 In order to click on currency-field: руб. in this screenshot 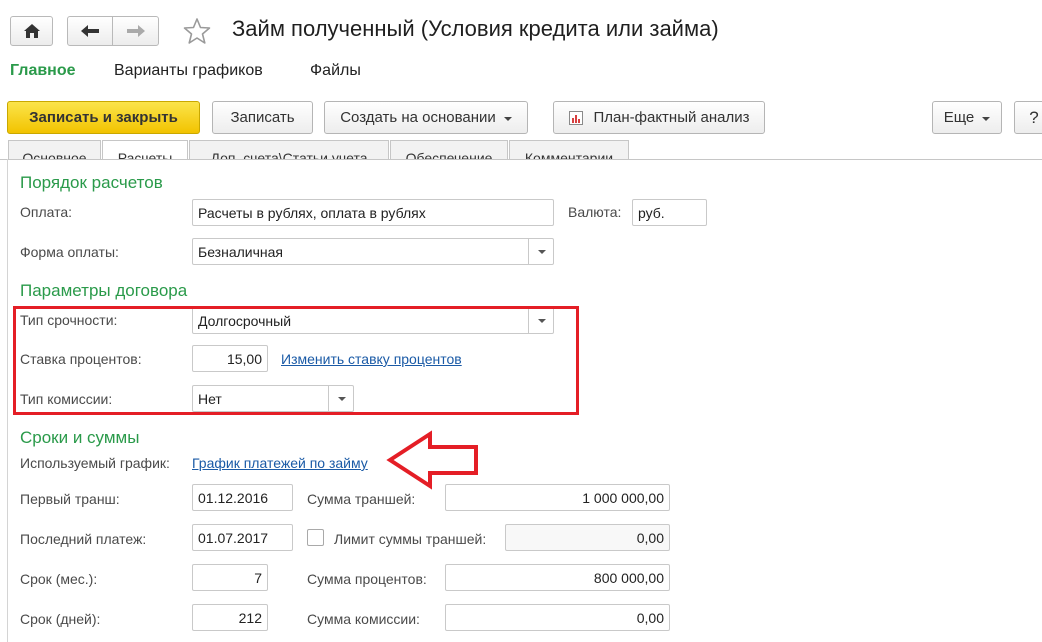, I will do `click(669, 212)`.